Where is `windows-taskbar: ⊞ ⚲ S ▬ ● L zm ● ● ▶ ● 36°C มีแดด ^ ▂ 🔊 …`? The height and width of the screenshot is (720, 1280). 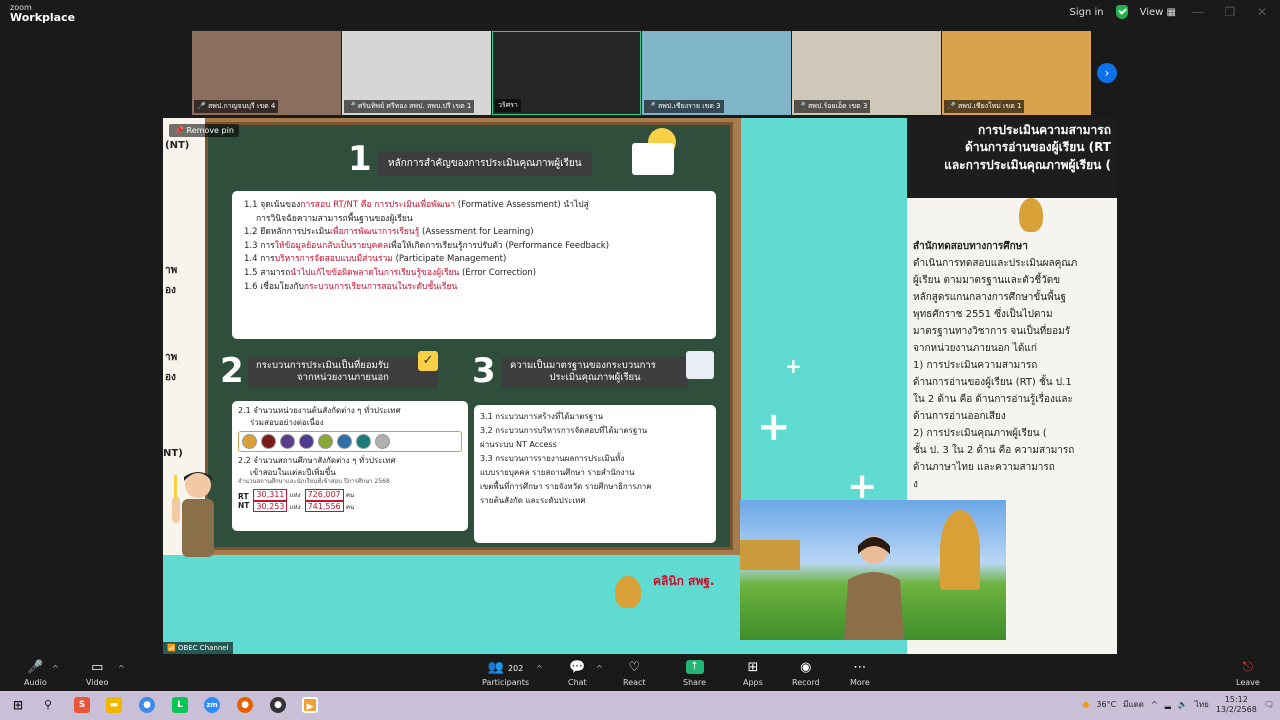 windows-taskbar: ⊞ ⚲ S ▬ ● L zm ● ● ▶ ● 36°C มีแดด ^ ▂ 🔊 … is located at coordinates (640, 705).